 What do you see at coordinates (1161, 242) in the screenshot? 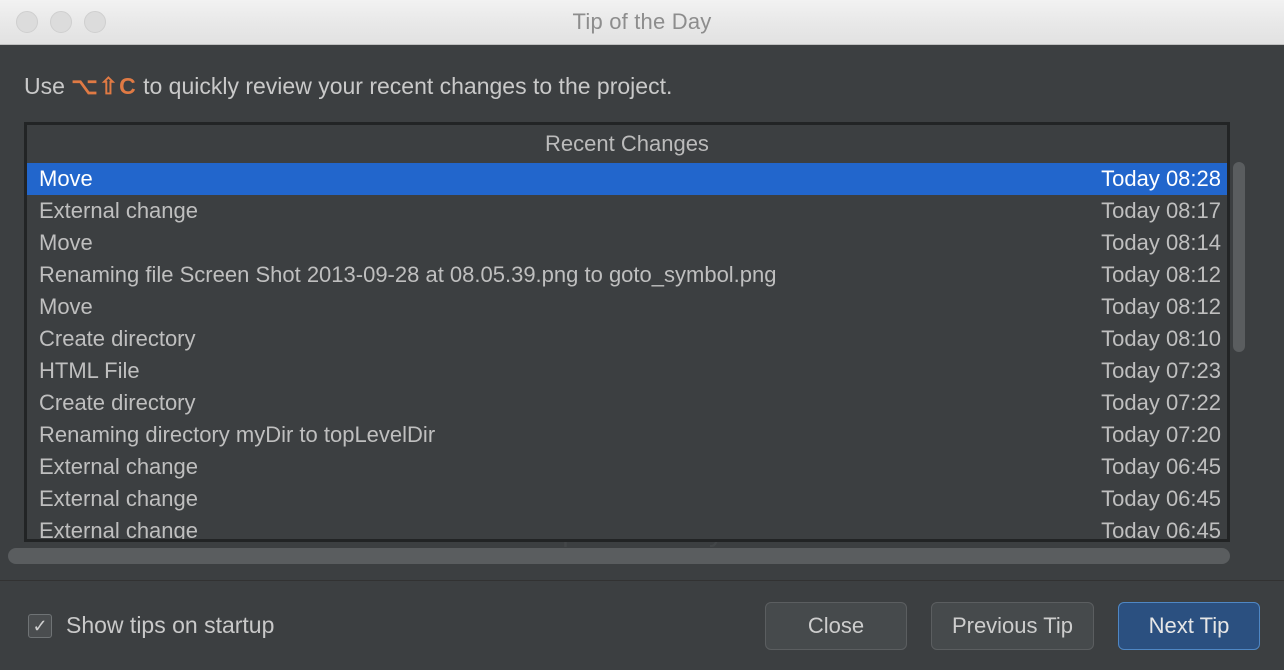
I see `change-timestamp: Today 08:14` at bounding box center [1161, 242].